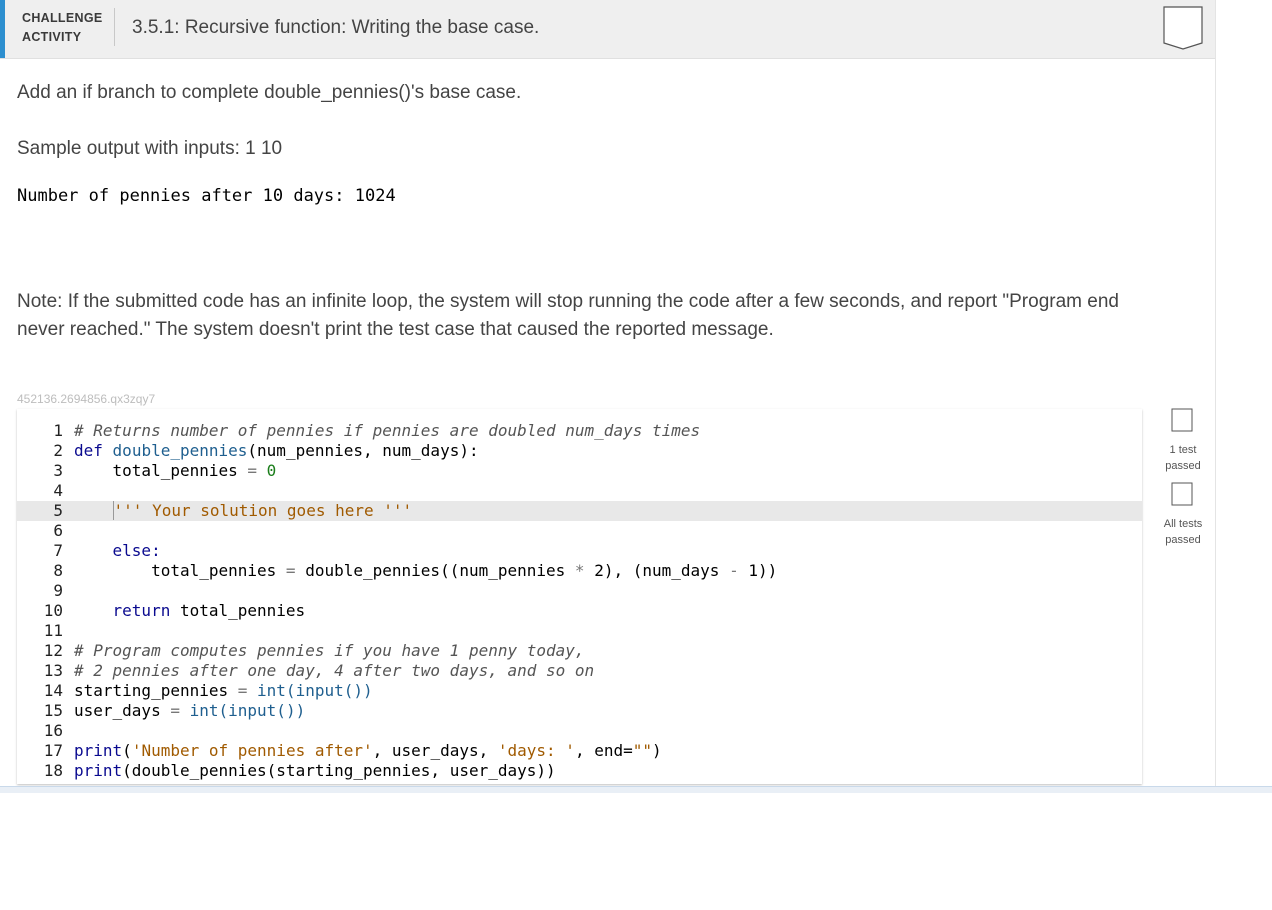  I want to click on code-line: 3 total_pennies = 0, so click(579, 471).